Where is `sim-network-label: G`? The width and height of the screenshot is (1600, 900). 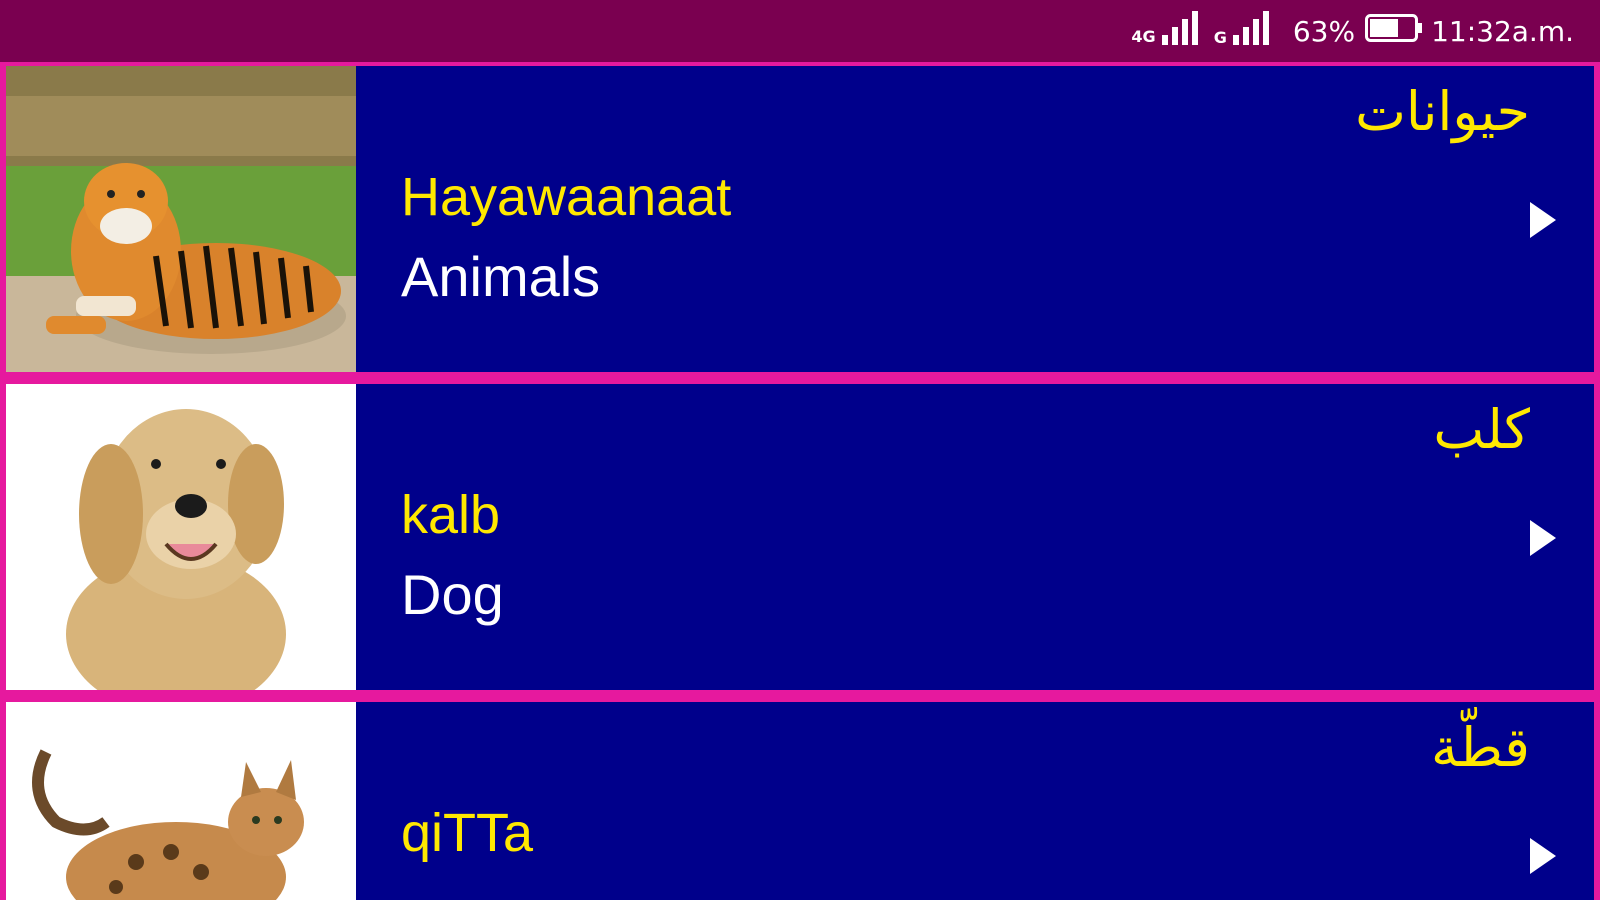
sim-network-label: G is located at coordinates (1220, 37).